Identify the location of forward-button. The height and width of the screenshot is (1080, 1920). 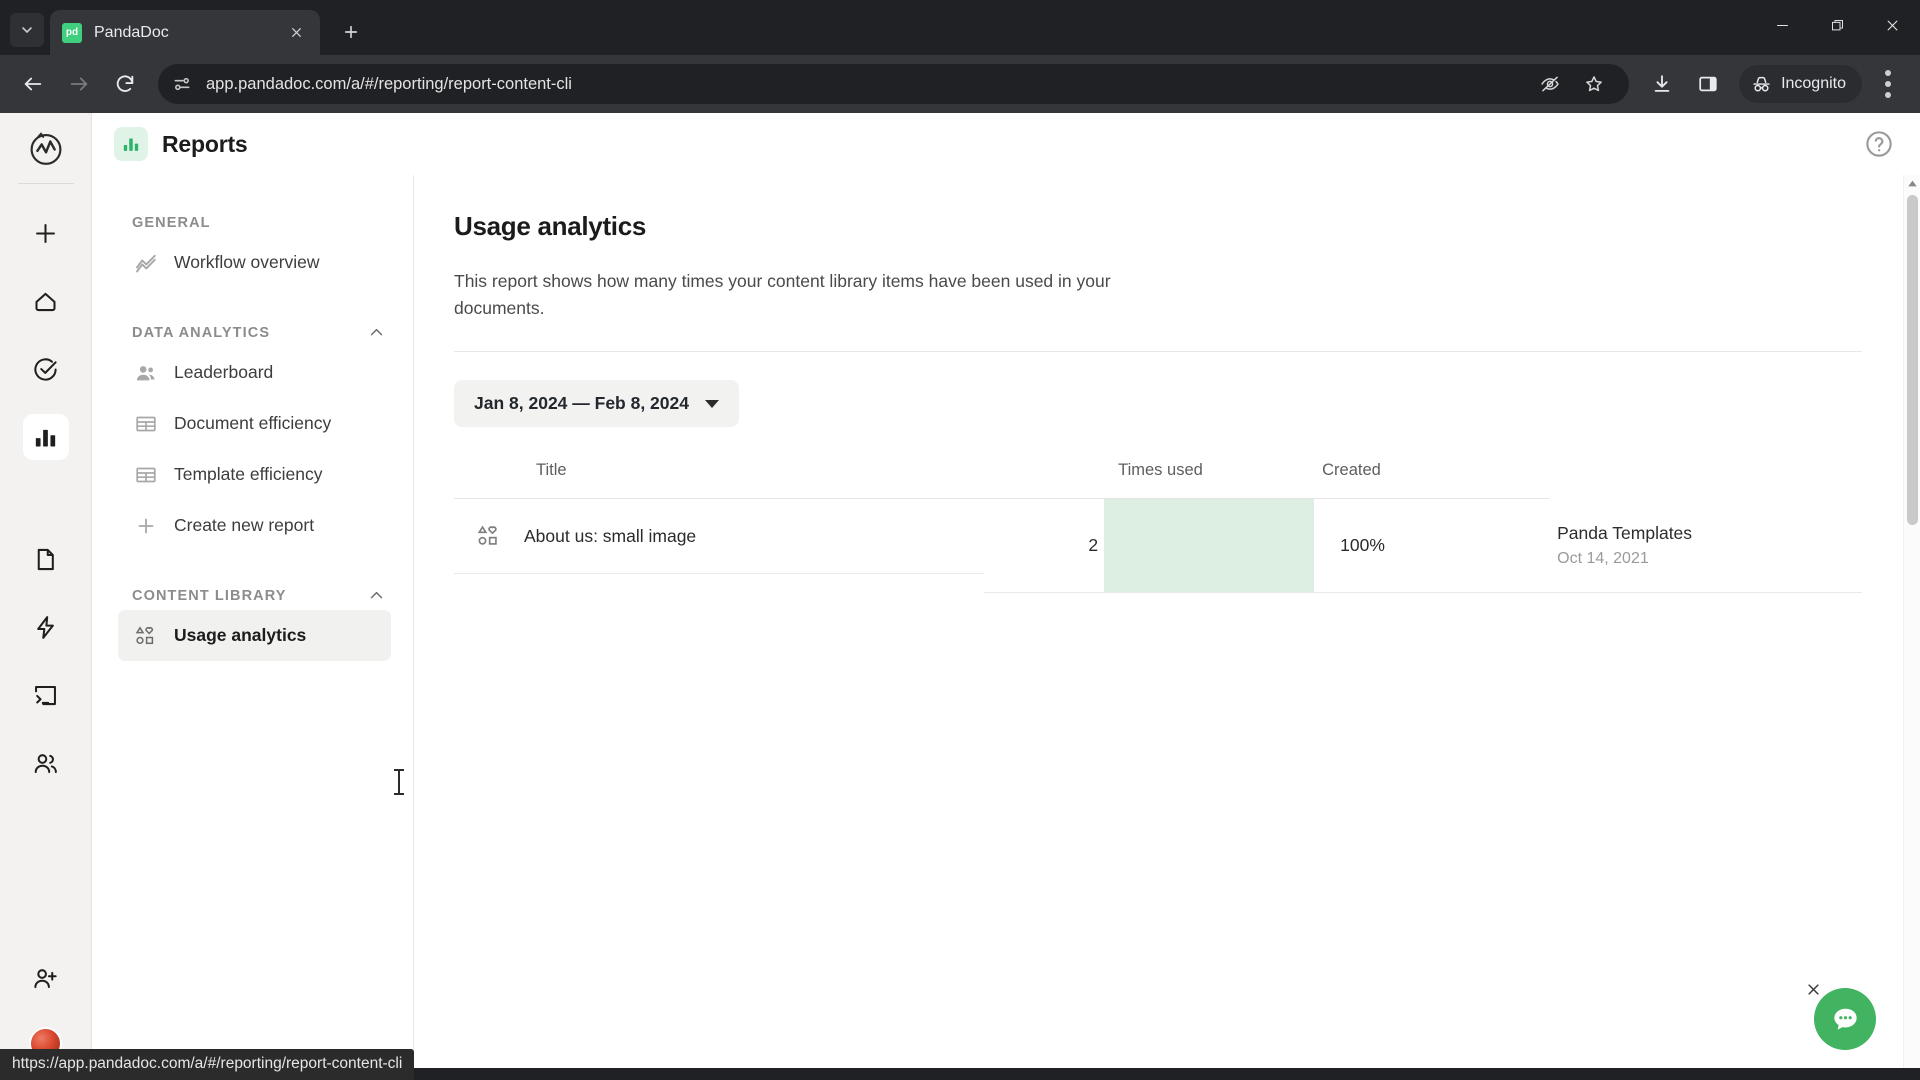
(79, 84).